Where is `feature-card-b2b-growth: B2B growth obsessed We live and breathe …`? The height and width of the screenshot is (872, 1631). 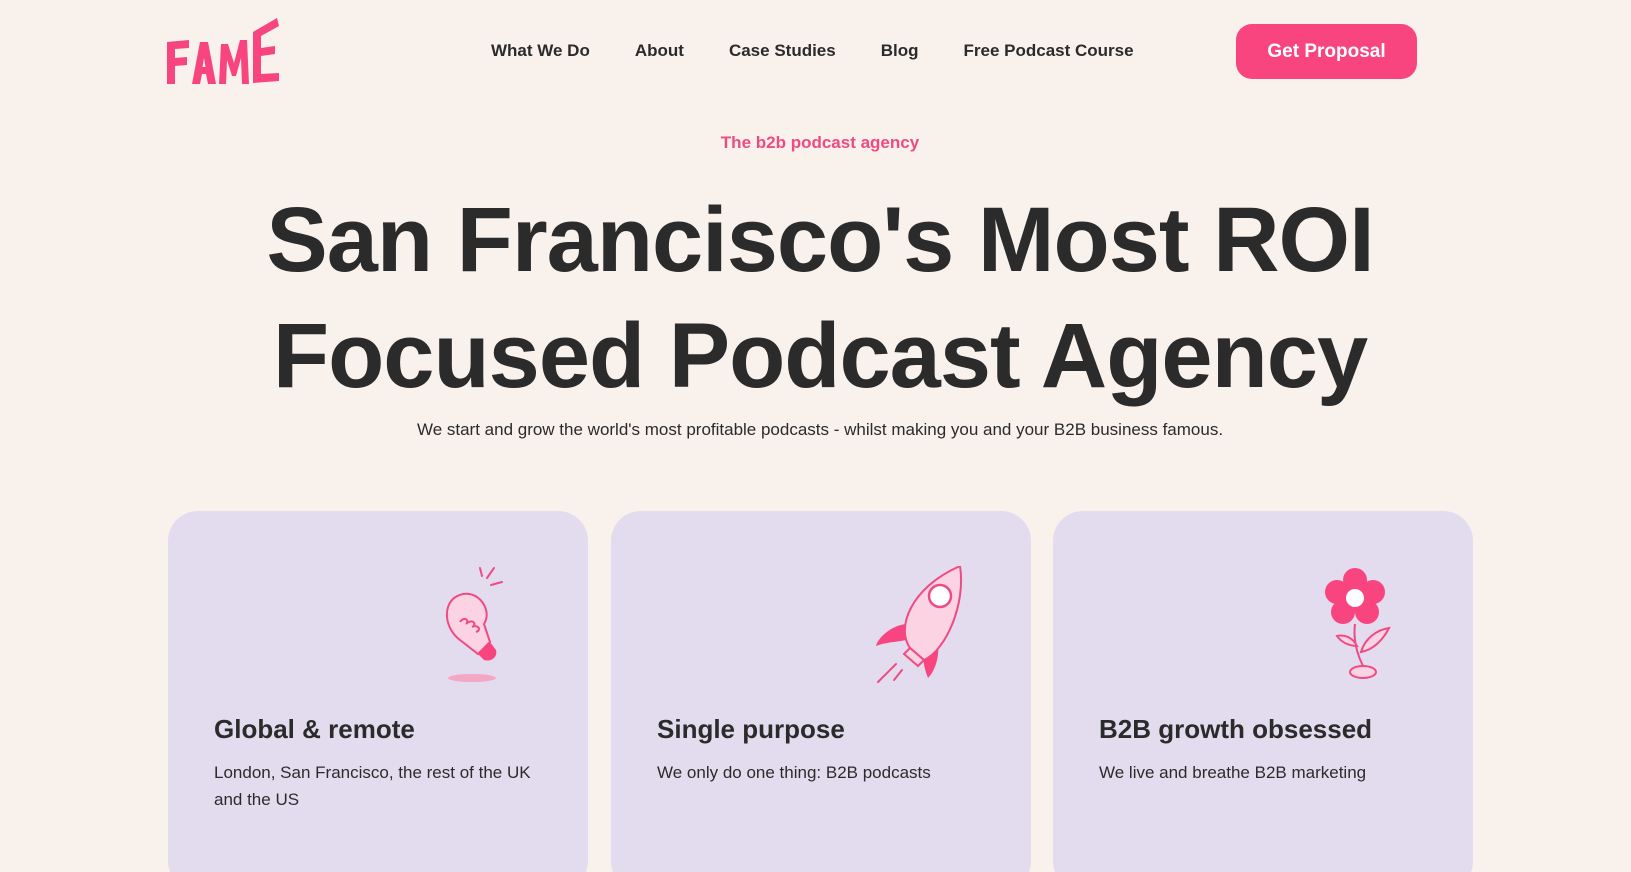 feature-card-b2b-growth: B2B growth obsessed We live and breathe … is located at coordinates (1263, 691).